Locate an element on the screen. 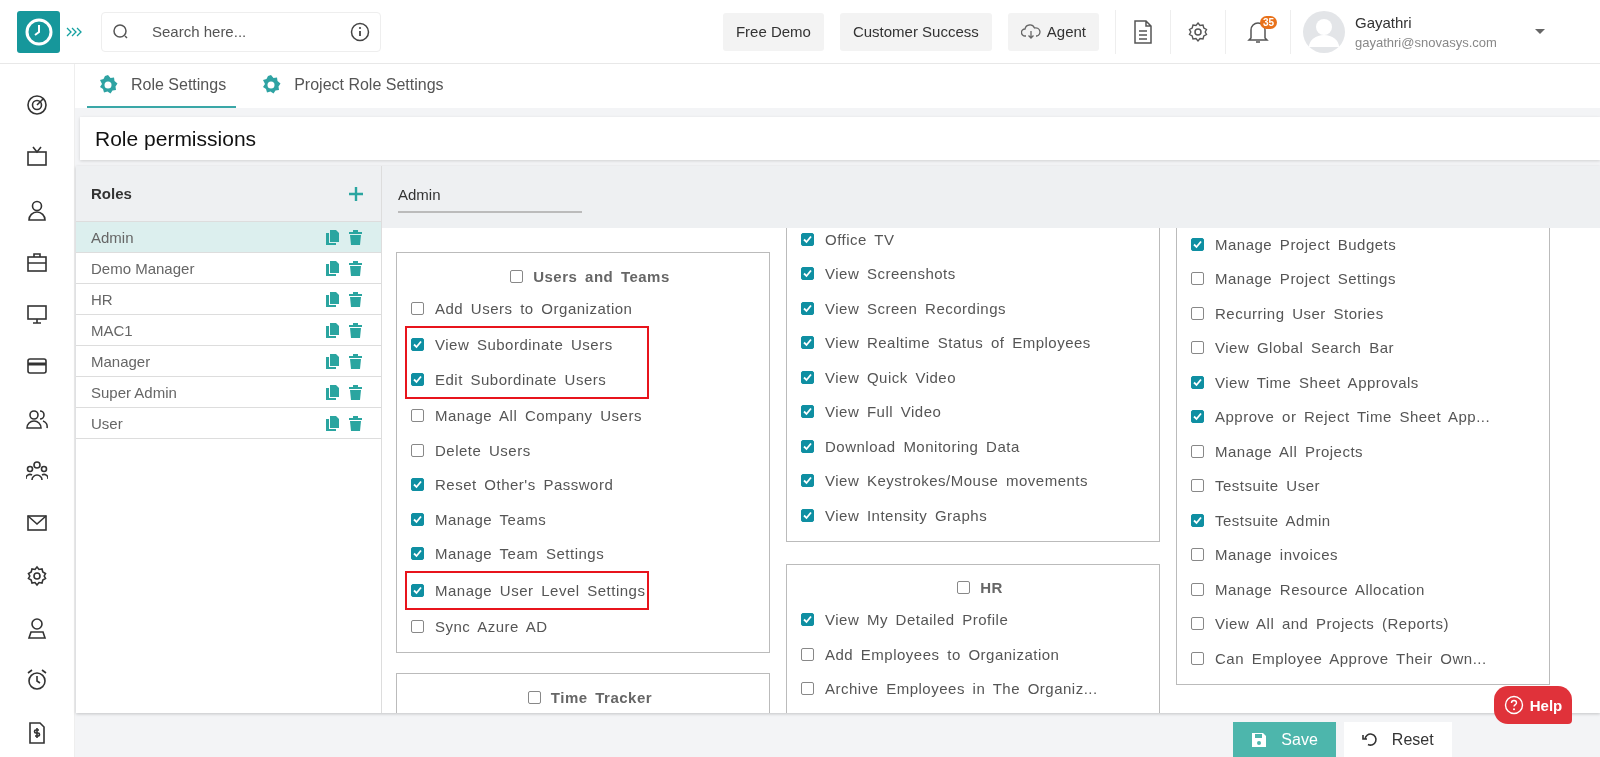 This screenshot has width=1600, height=757. role-item: Super Admin is located at coordinates (228, 392).